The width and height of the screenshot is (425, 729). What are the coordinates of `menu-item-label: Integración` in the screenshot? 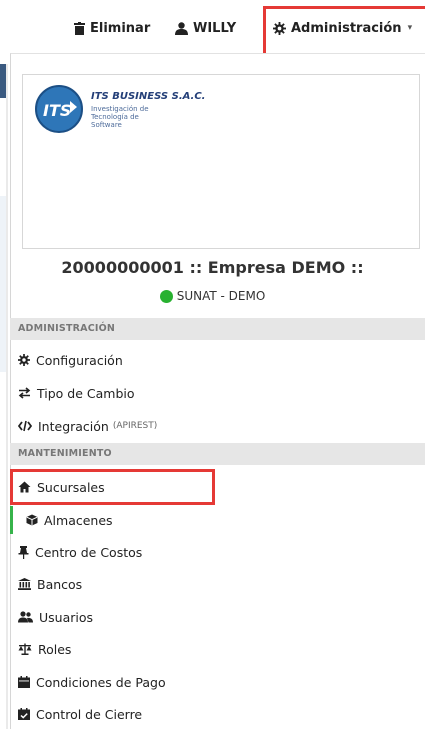 It's located at (73, 426).